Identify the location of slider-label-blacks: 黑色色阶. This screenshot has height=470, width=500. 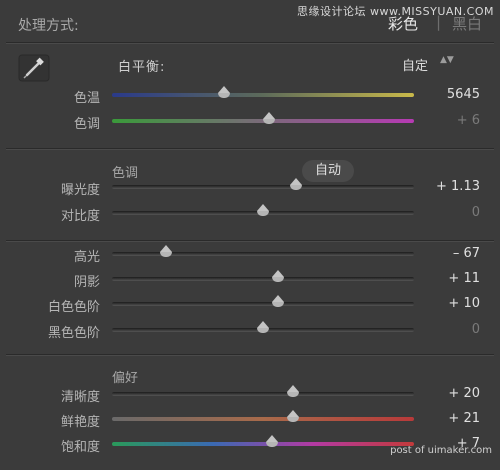
(73, 333).